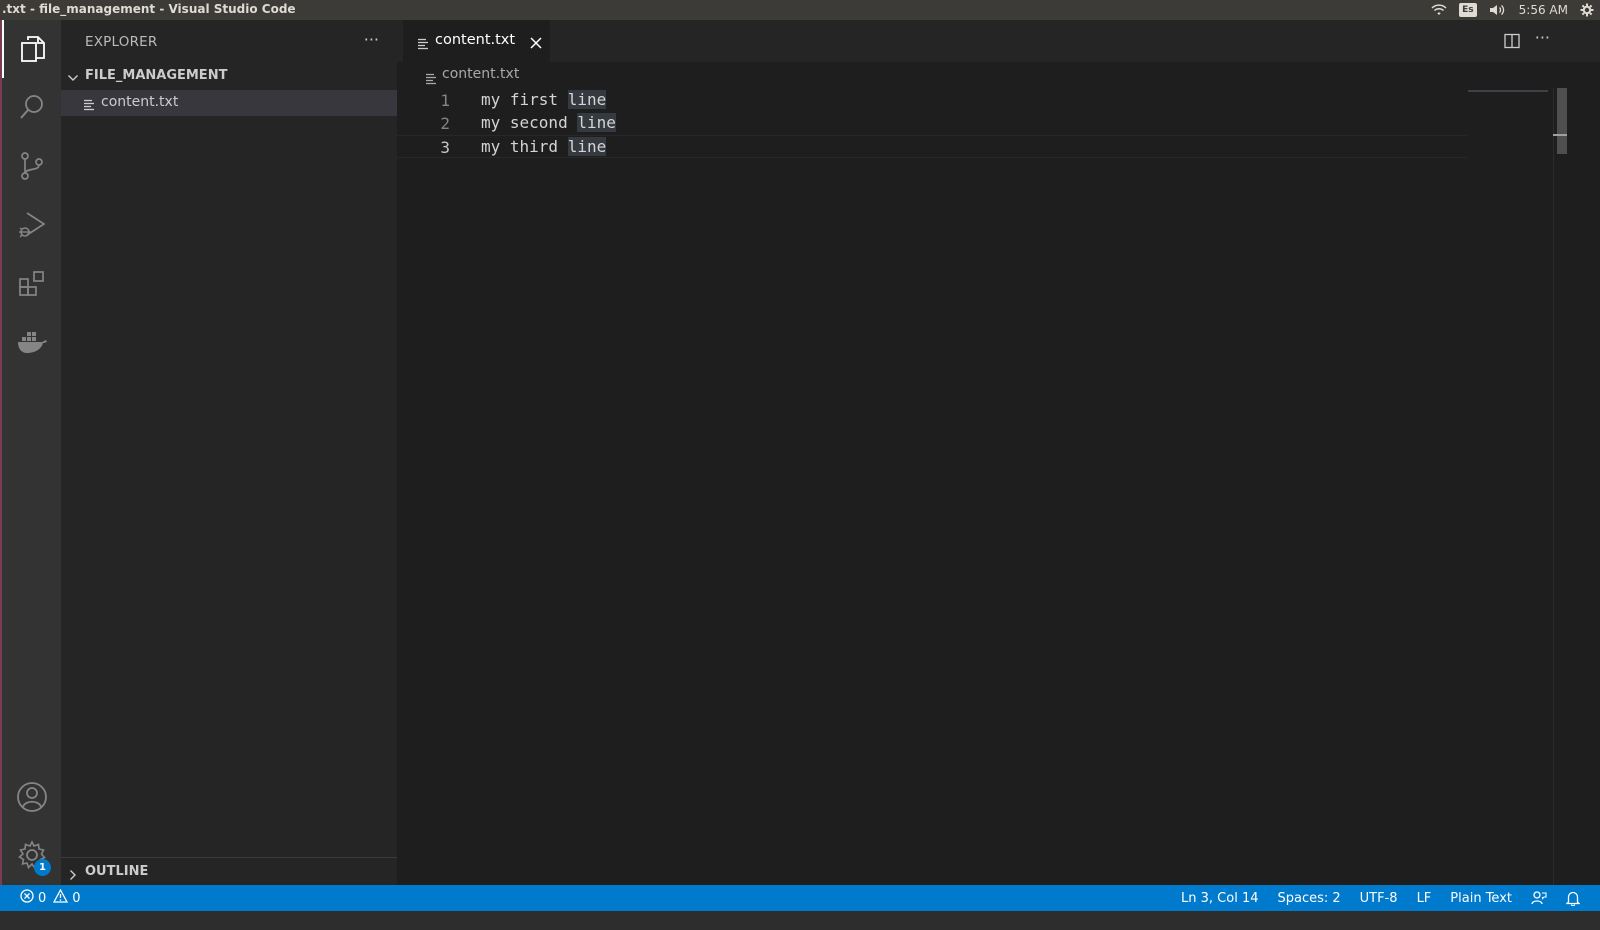  I want to click on breadcrumb-file-label: content.txt, so click(481, 74).